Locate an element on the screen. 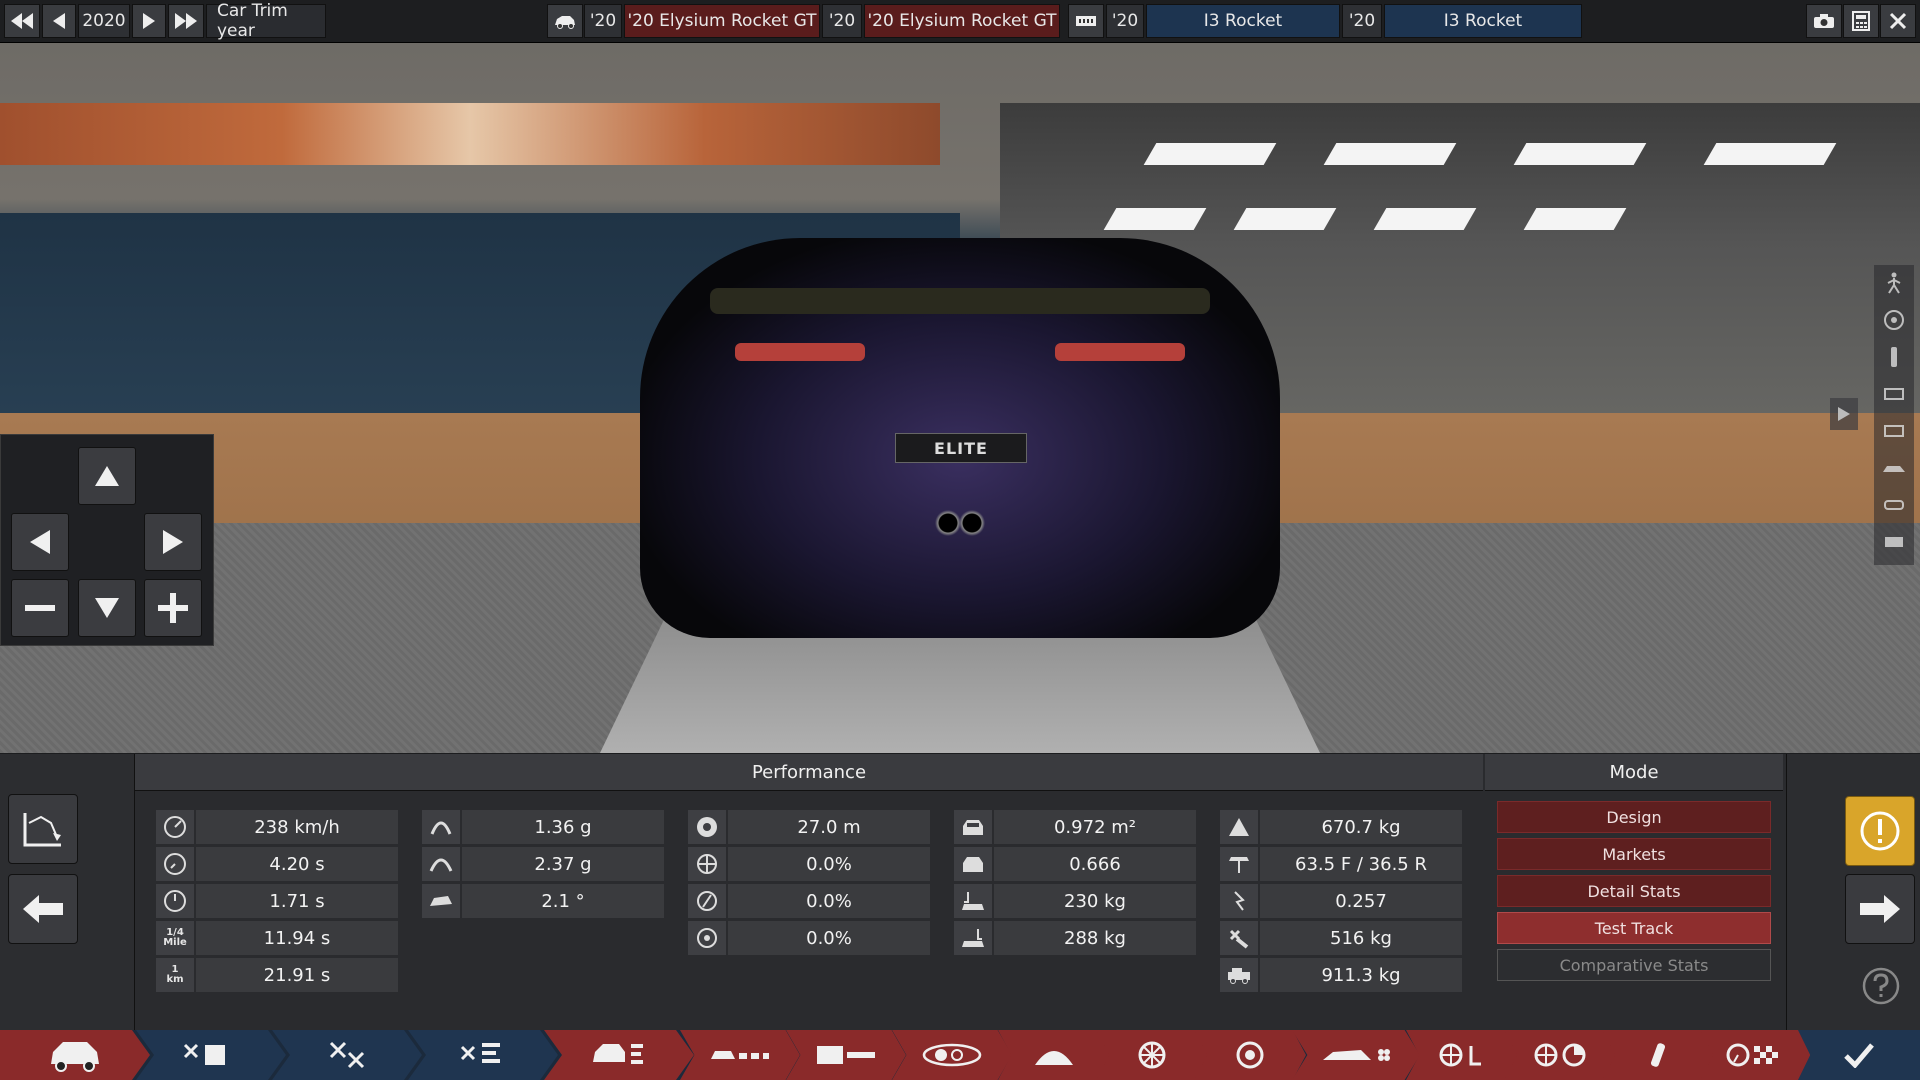 This screenshot has height=1080, width=1920. stat-weight: 670.7 kg is located at coordinates (1361, 827).